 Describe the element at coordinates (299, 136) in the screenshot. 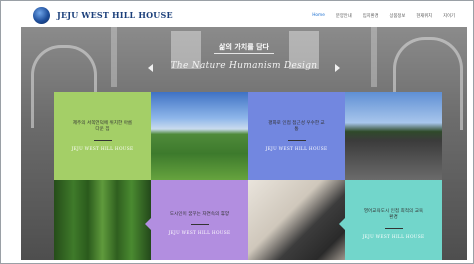

I see `feature-tile-traffic: 평화로 인접 접근성 우수한 교통 JEJU WEST HILL HOUSE` at that location.